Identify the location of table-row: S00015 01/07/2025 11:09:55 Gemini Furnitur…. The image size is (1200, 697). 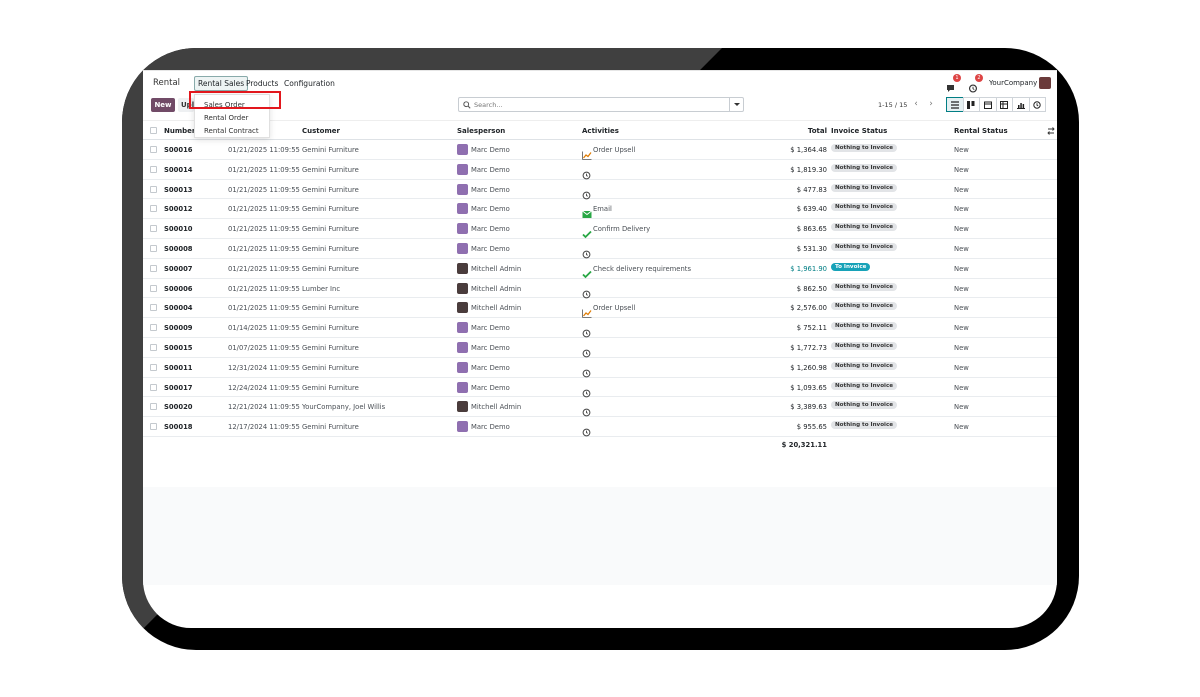
(600, 348).